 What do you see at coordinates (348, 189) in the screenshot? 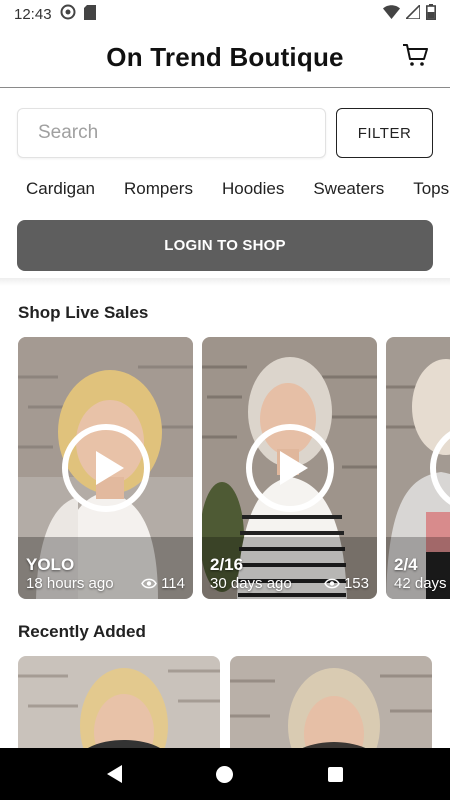
I see `category-sweaters: Sweaters` at bounding box center [348, 189].